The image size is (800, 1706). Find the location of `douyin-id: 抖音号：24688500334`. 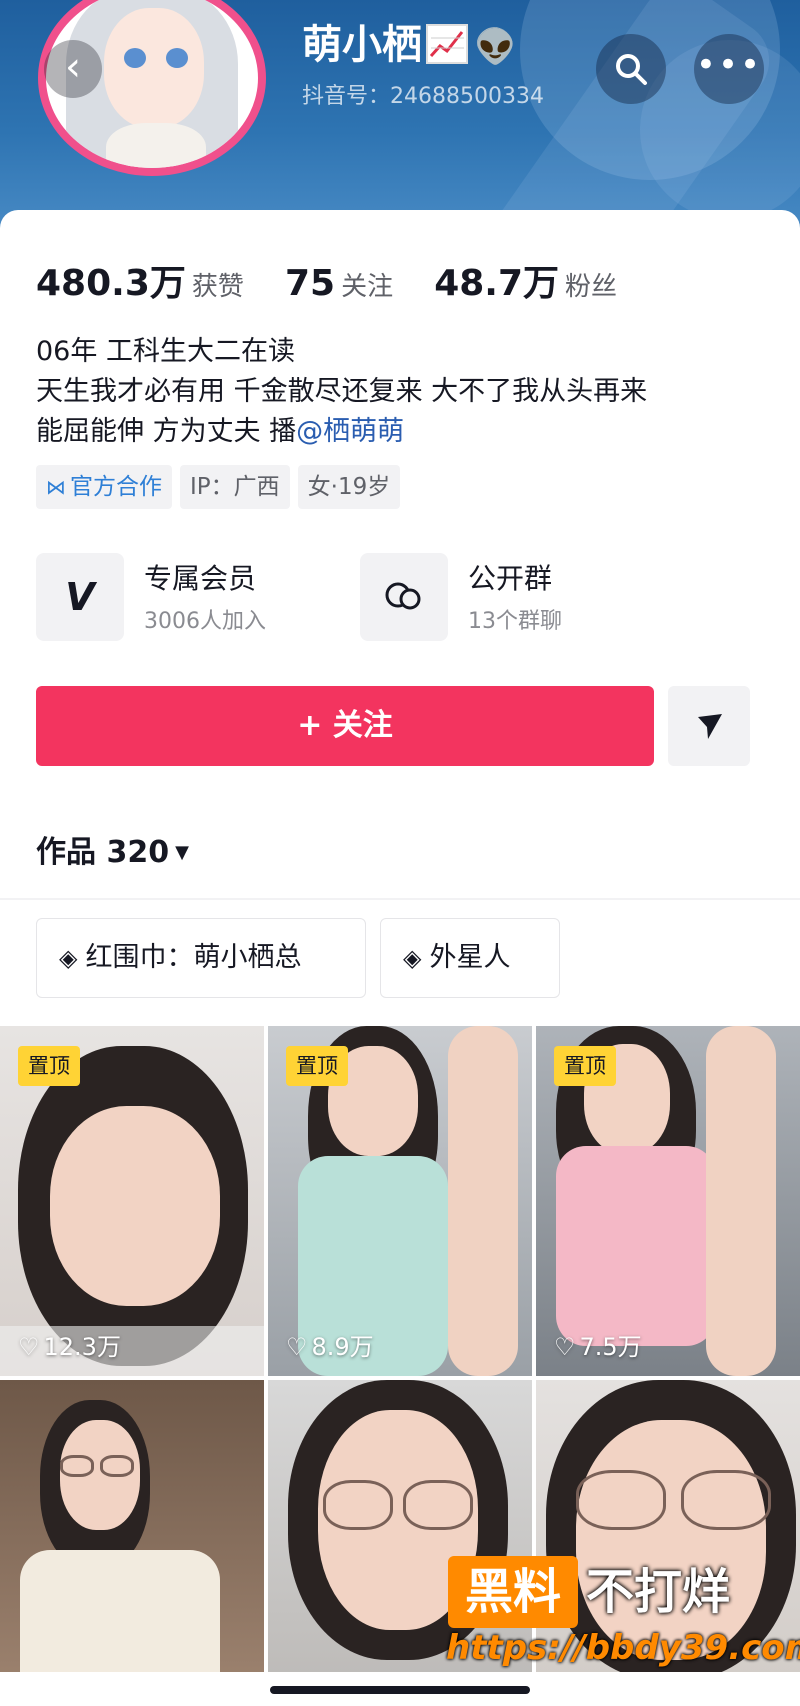

douyin-id: 抖音号：24688500334 is located at coordinates (423, 94).